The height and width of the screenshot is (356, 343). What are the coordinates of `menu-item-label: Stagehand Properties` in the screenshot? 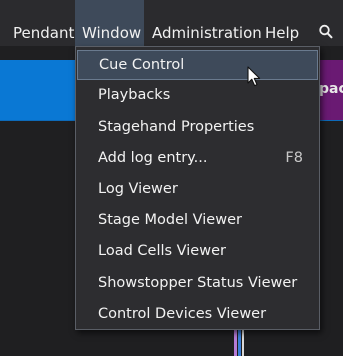 It's located at (176, 127).